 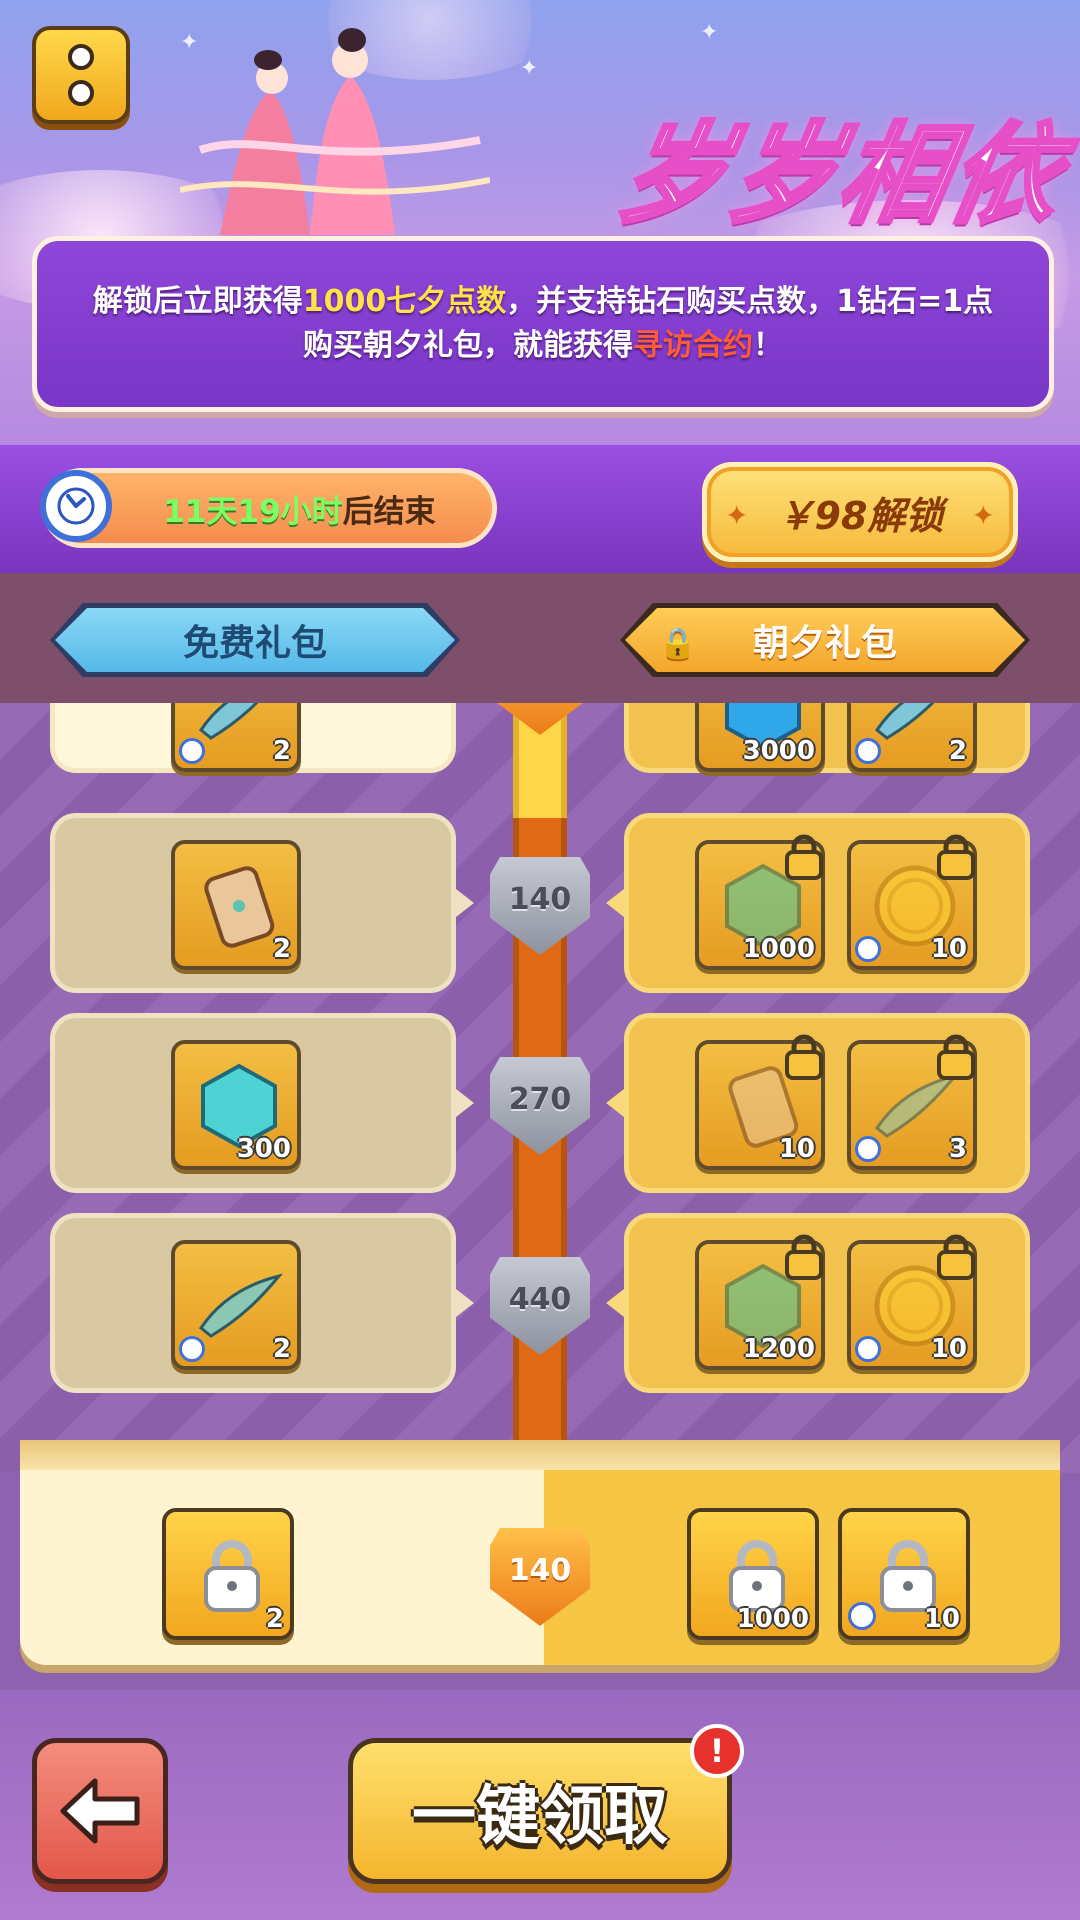 I want to click on claim-all-label: 一键领取, so click(x=540, y=1817).